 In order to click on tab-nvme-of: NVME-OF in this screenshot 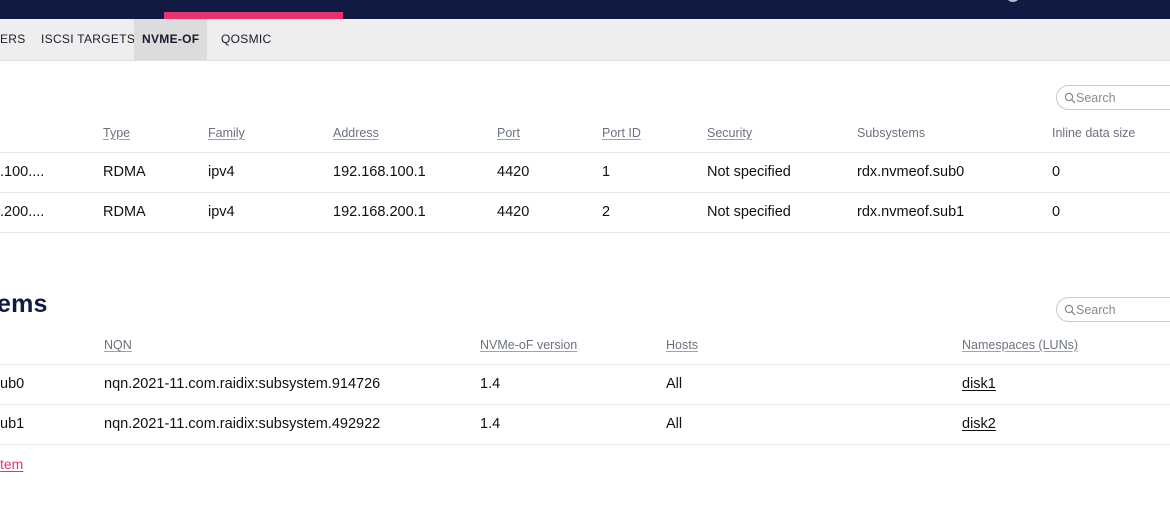, I will do `click(171, 39)`.